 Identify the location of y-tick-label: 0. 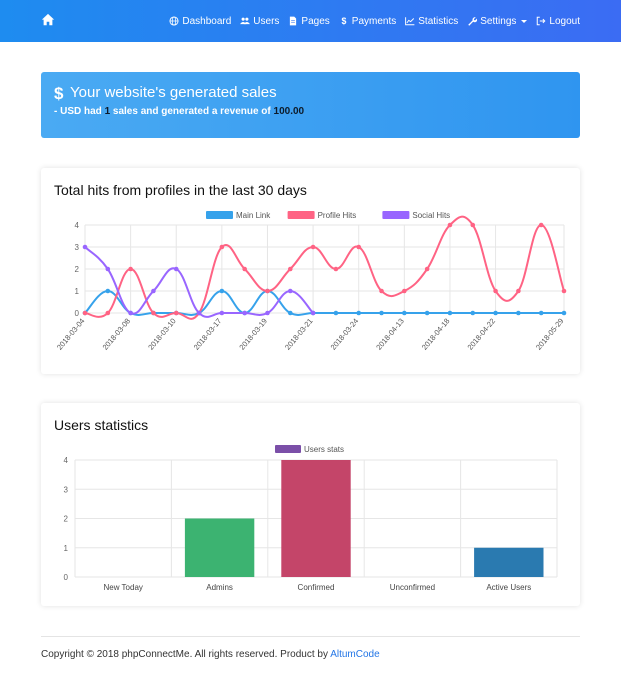
(66, 577).